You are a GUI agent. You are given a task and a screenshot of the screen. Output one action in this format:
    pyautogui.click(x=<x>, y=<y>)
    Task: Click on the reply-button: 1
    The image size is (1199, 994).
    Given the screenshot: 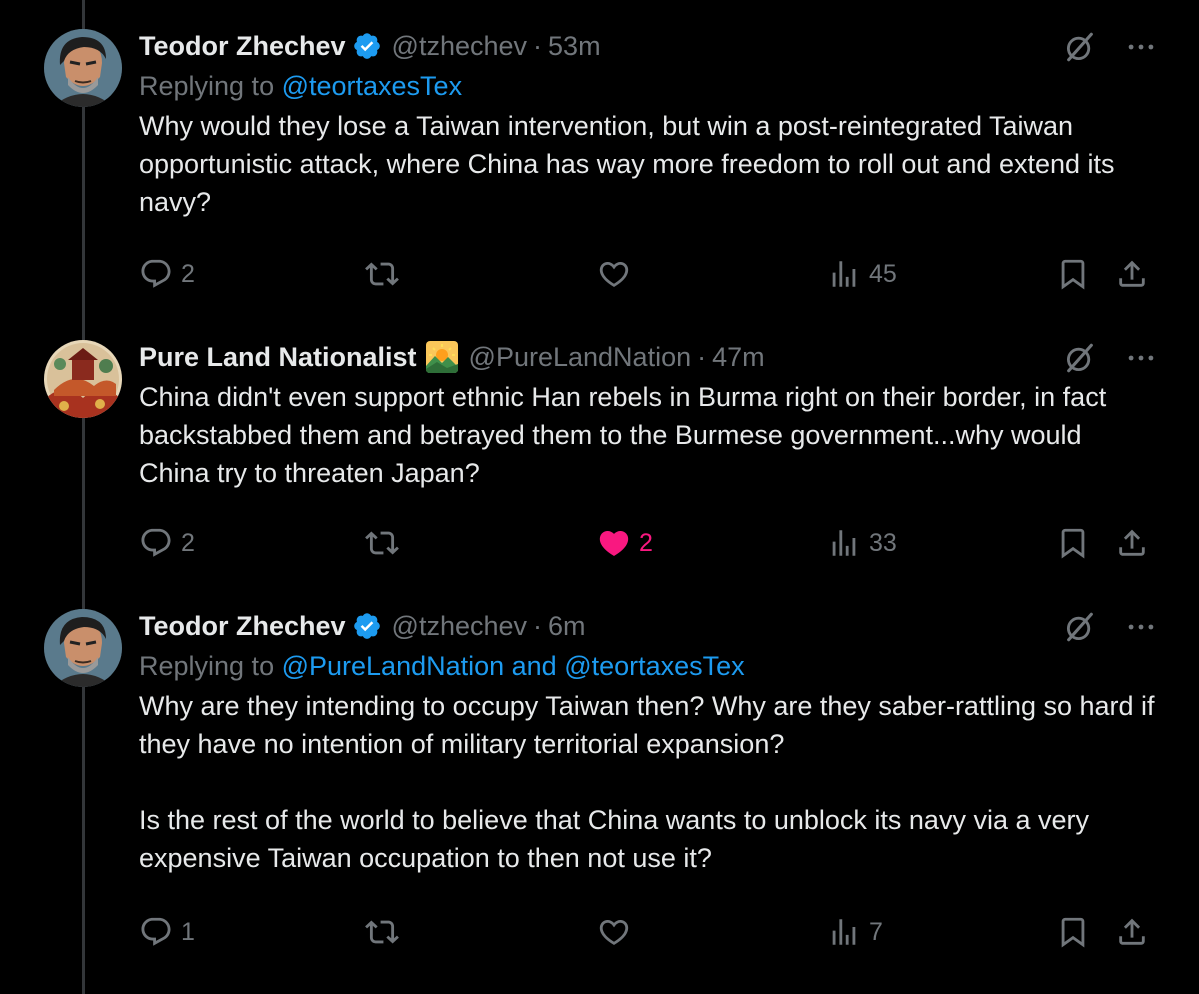 What is the action you would take?
    pyautogui.click(x=167, y=932)
    